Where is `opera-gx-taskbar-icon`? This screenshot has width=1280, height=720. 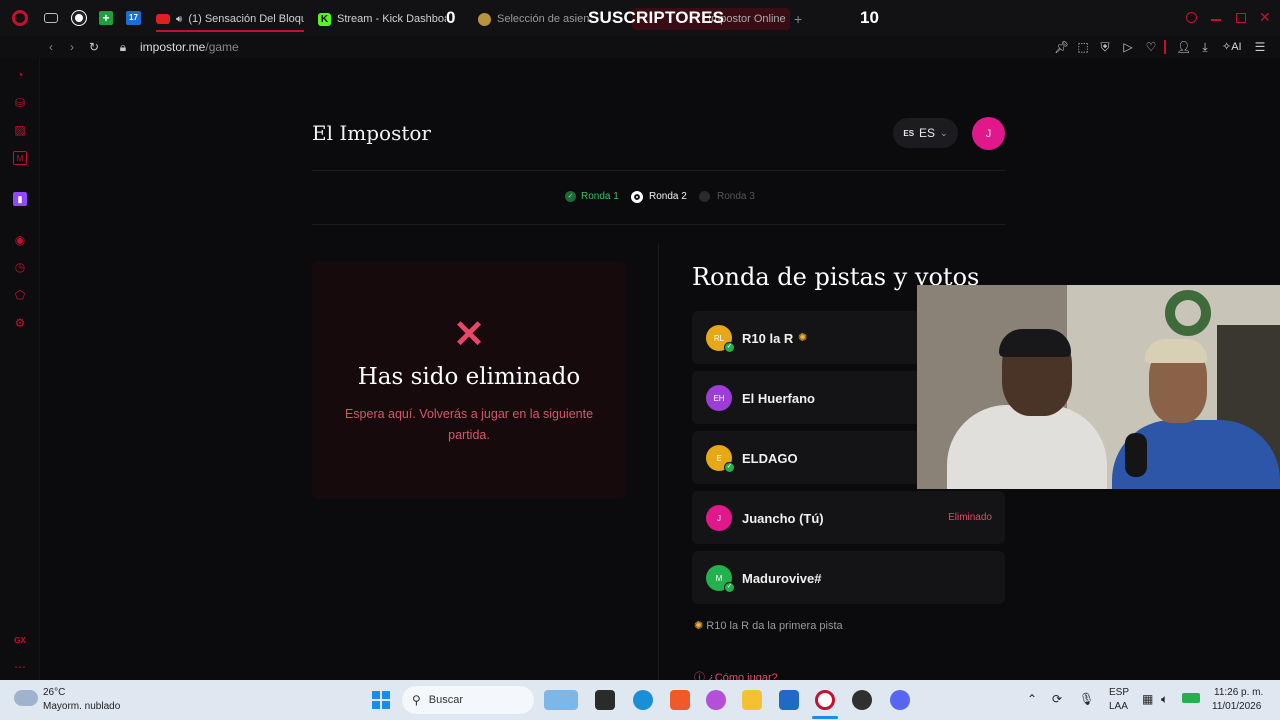
opera-gx-taskbar-icon is located at coordinates (825, 700).